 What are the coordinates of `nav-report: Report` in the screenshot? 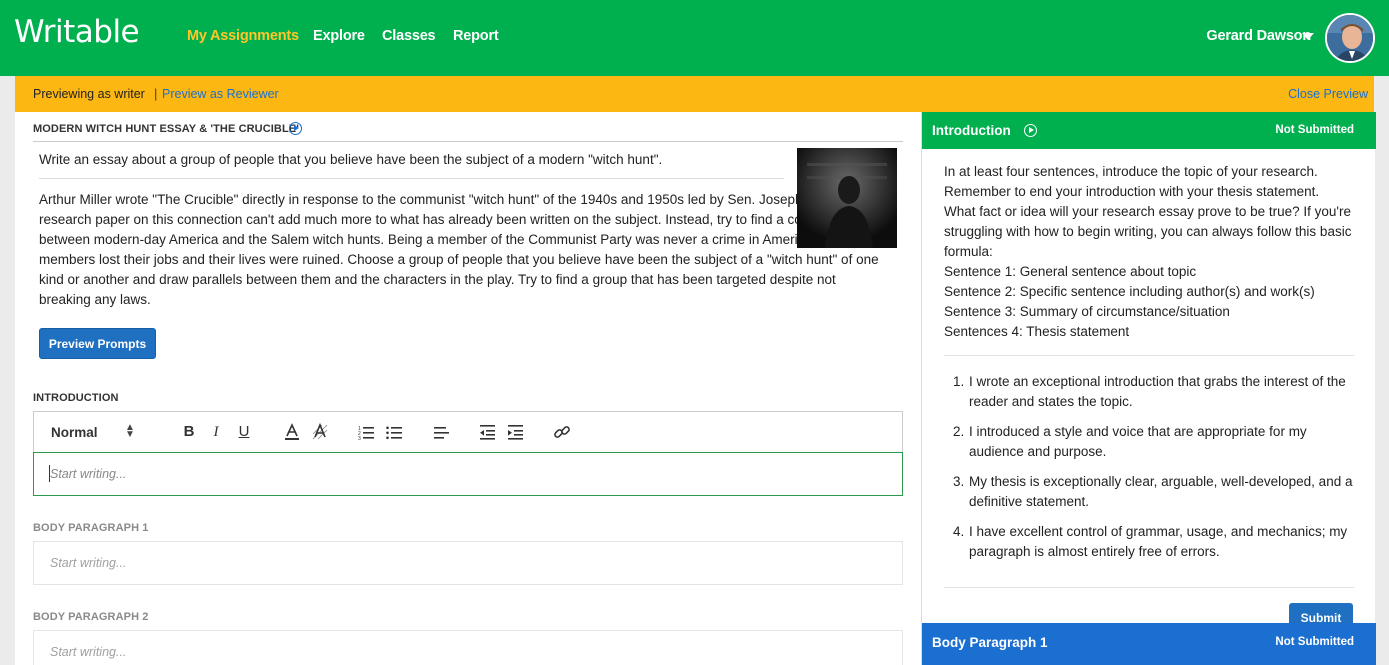 It's located at (476, 36).